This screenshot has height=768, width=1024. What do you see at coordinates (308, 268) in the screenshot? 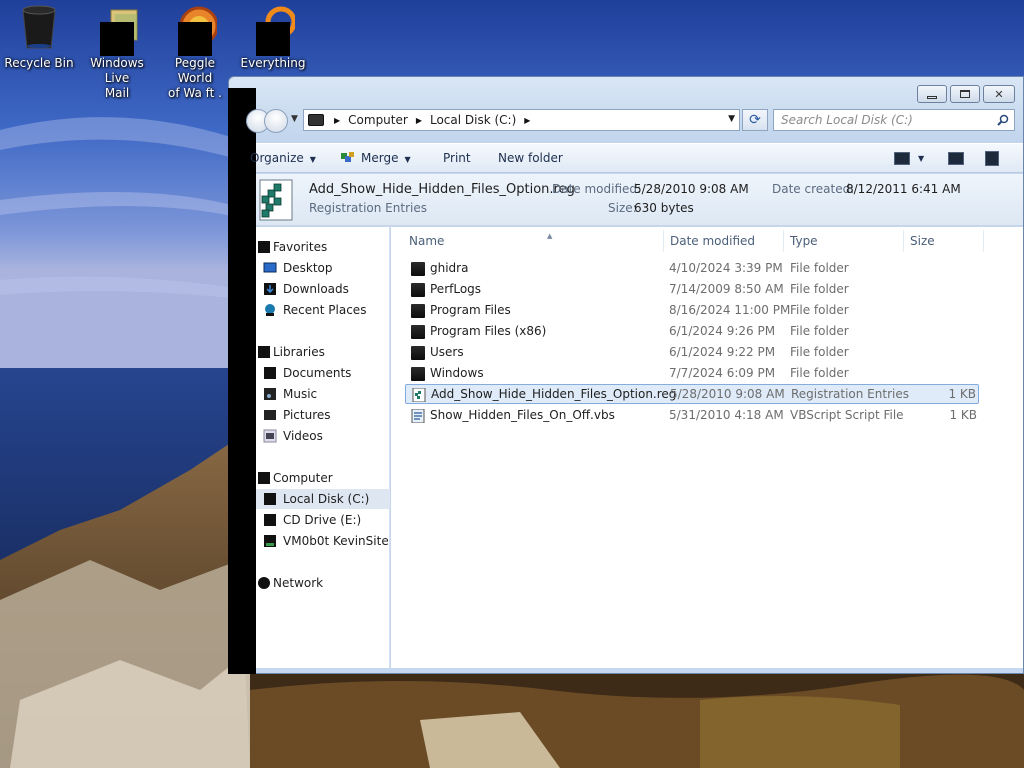
I see `nav-item-label: Desktop` at bounding box center [308, 268].